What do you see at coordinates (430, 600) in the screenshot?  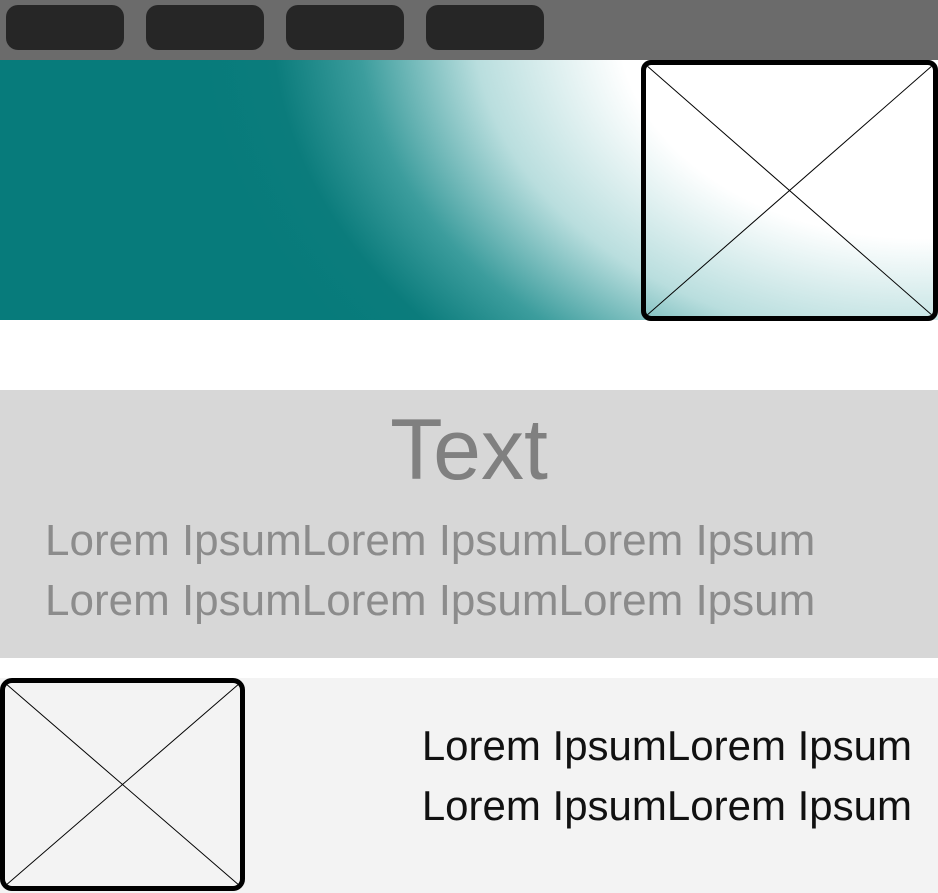 I see `body-text-line-2: Lorem IpsumLorem IpsumLorem Ipsum` at bounding box center [430, 600].